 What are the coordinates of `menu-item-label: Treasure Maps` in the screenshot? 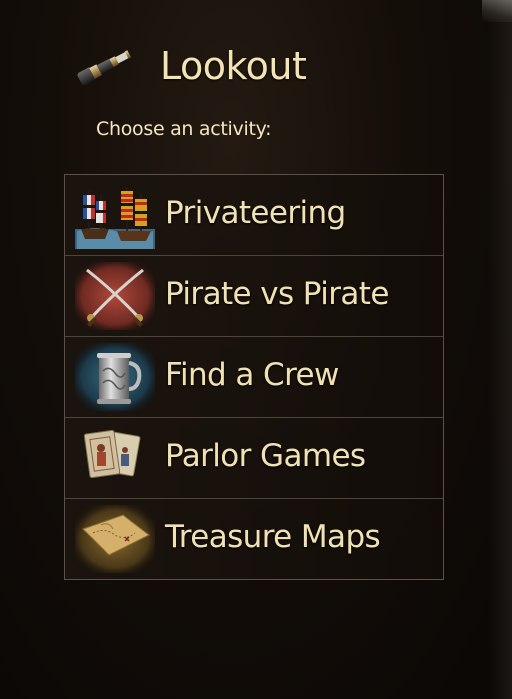 It's located at (273, 537).